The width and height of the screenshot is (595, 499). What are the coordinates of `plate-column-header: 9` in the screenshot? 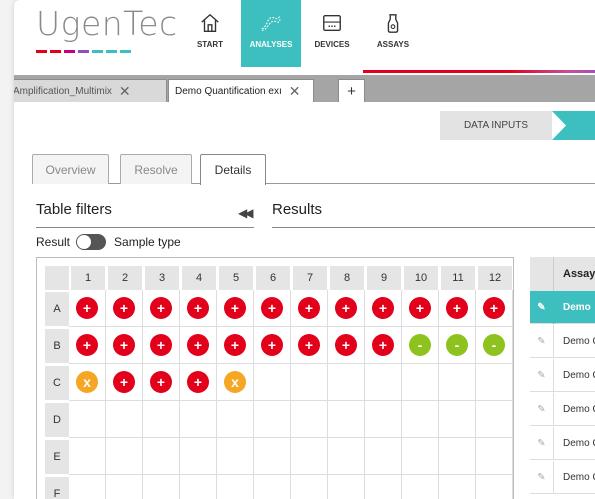 It's located at (384, 278).